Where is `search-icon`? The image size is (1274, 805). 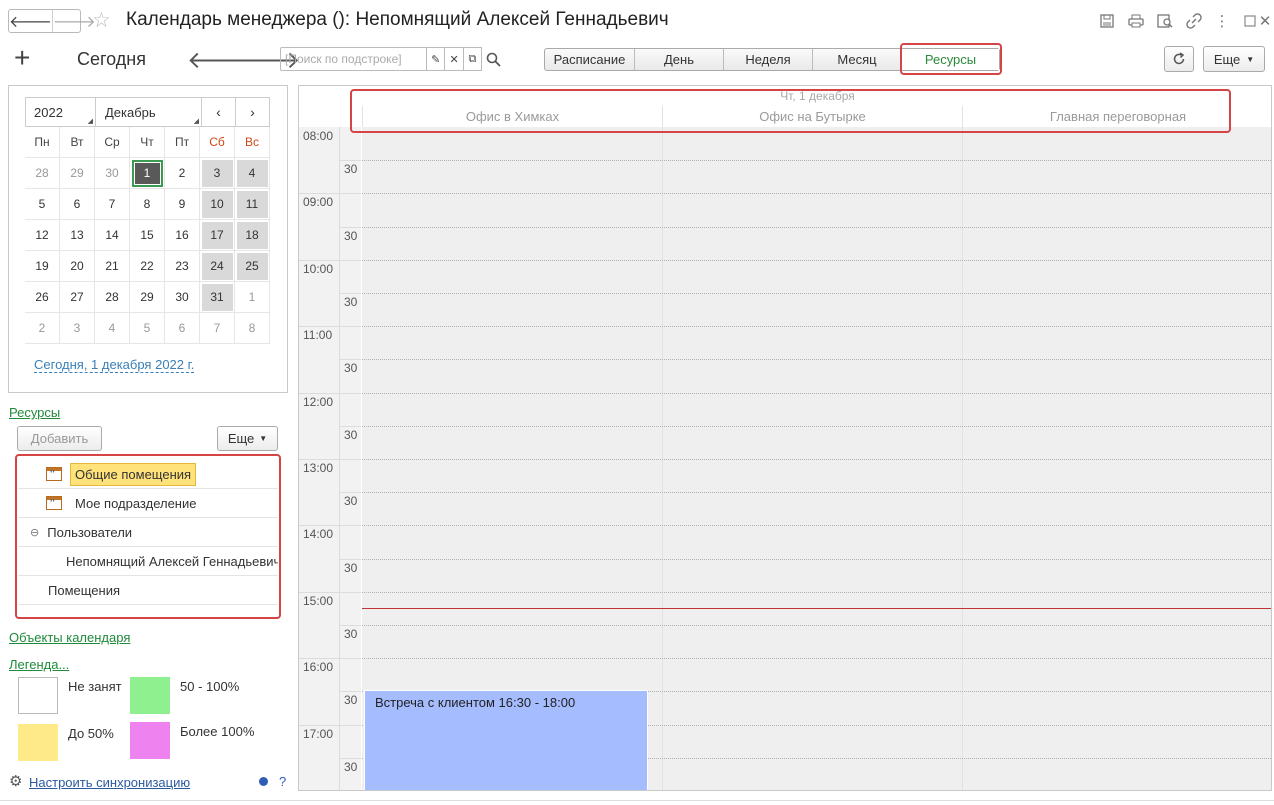
search-icon is located at coordinates (493, 59).